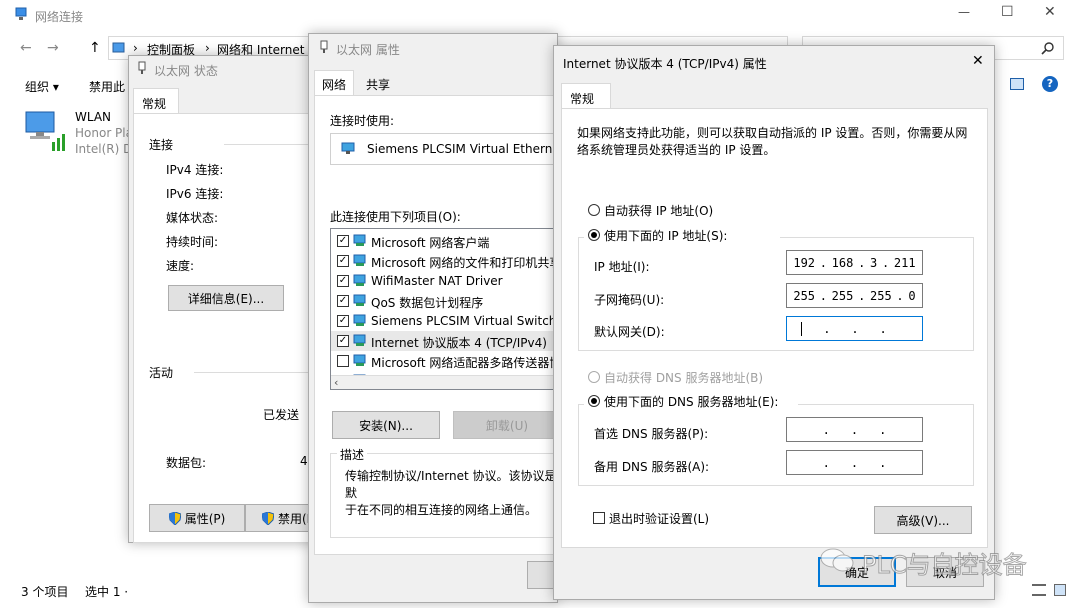 The image size is (1080, 608). Describe the element at coordinates (453, 149) in the screenshot. I see `adapter-box: Siemens PLCSIM Virtual Ethernet A` at that location.